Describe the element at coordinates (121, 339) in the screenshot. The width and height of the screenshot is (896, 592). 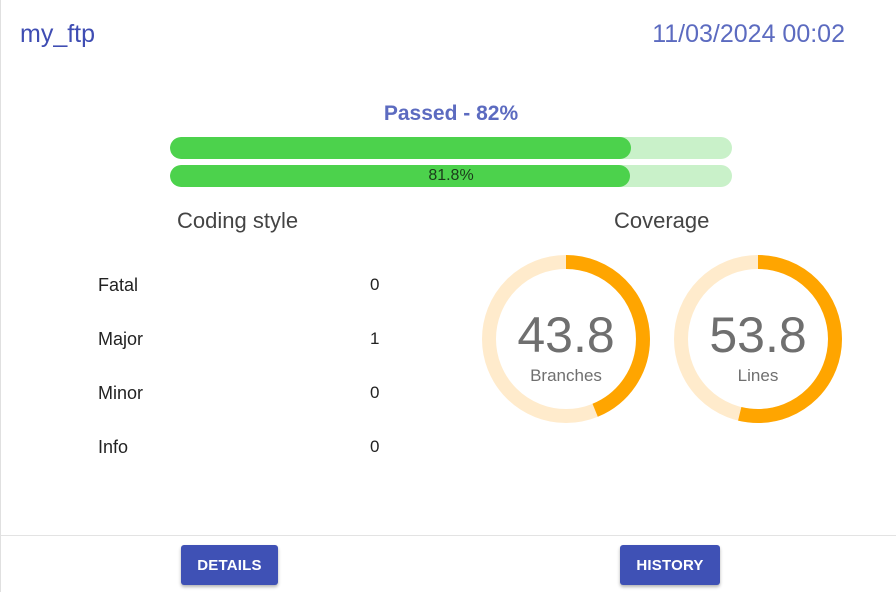
I see `coding-style-name: Major` at that location.